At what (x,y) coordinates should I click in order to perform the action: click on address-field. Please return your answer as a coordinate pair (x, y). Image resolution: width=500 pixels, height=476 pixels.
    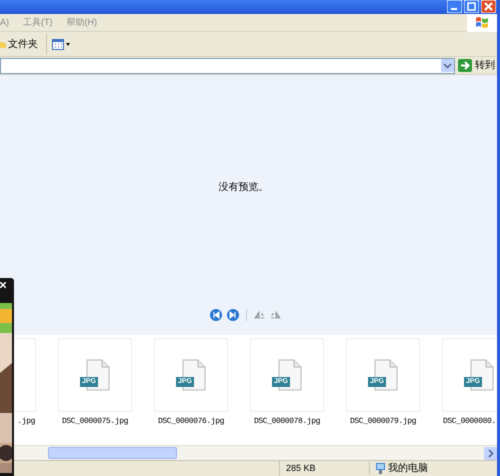
    Looking at the image, I should click on (227, 66).